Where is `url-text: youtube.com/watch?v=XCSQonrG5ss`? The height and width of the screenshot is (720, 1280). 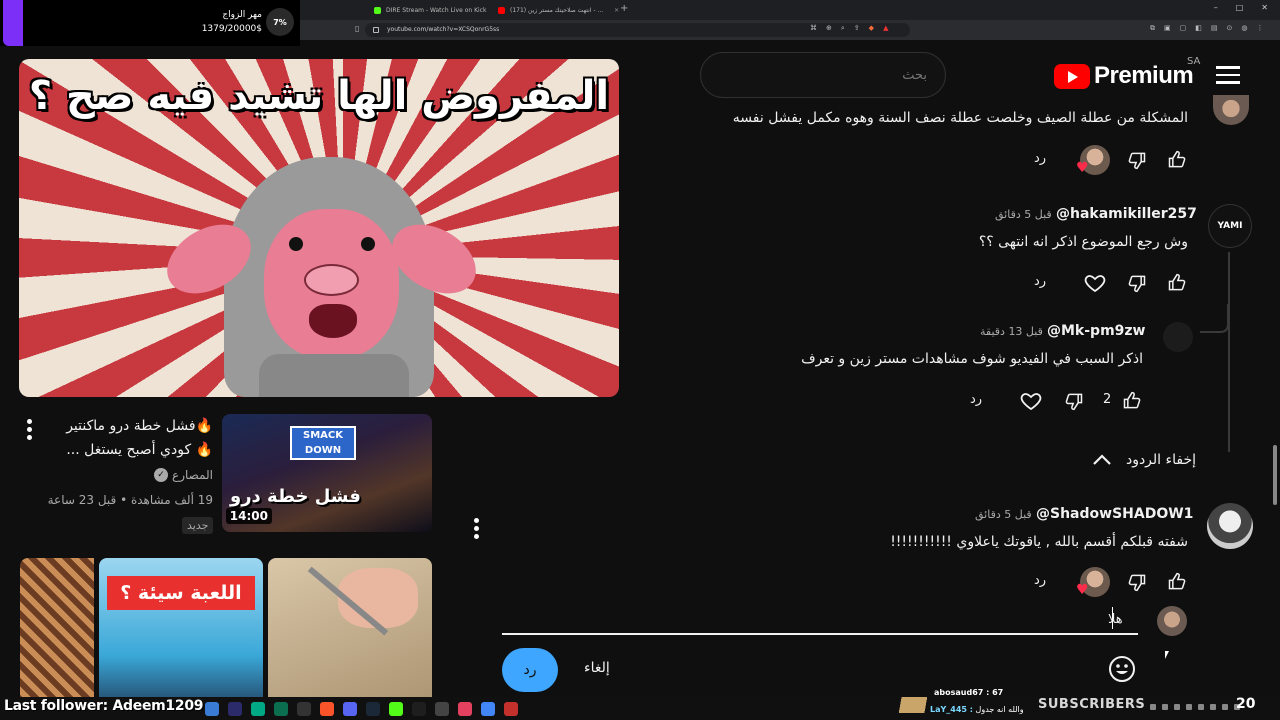
url-text: youtube.com/watch?v=XCSQonrG5ss is located at coordinates (443, 29).